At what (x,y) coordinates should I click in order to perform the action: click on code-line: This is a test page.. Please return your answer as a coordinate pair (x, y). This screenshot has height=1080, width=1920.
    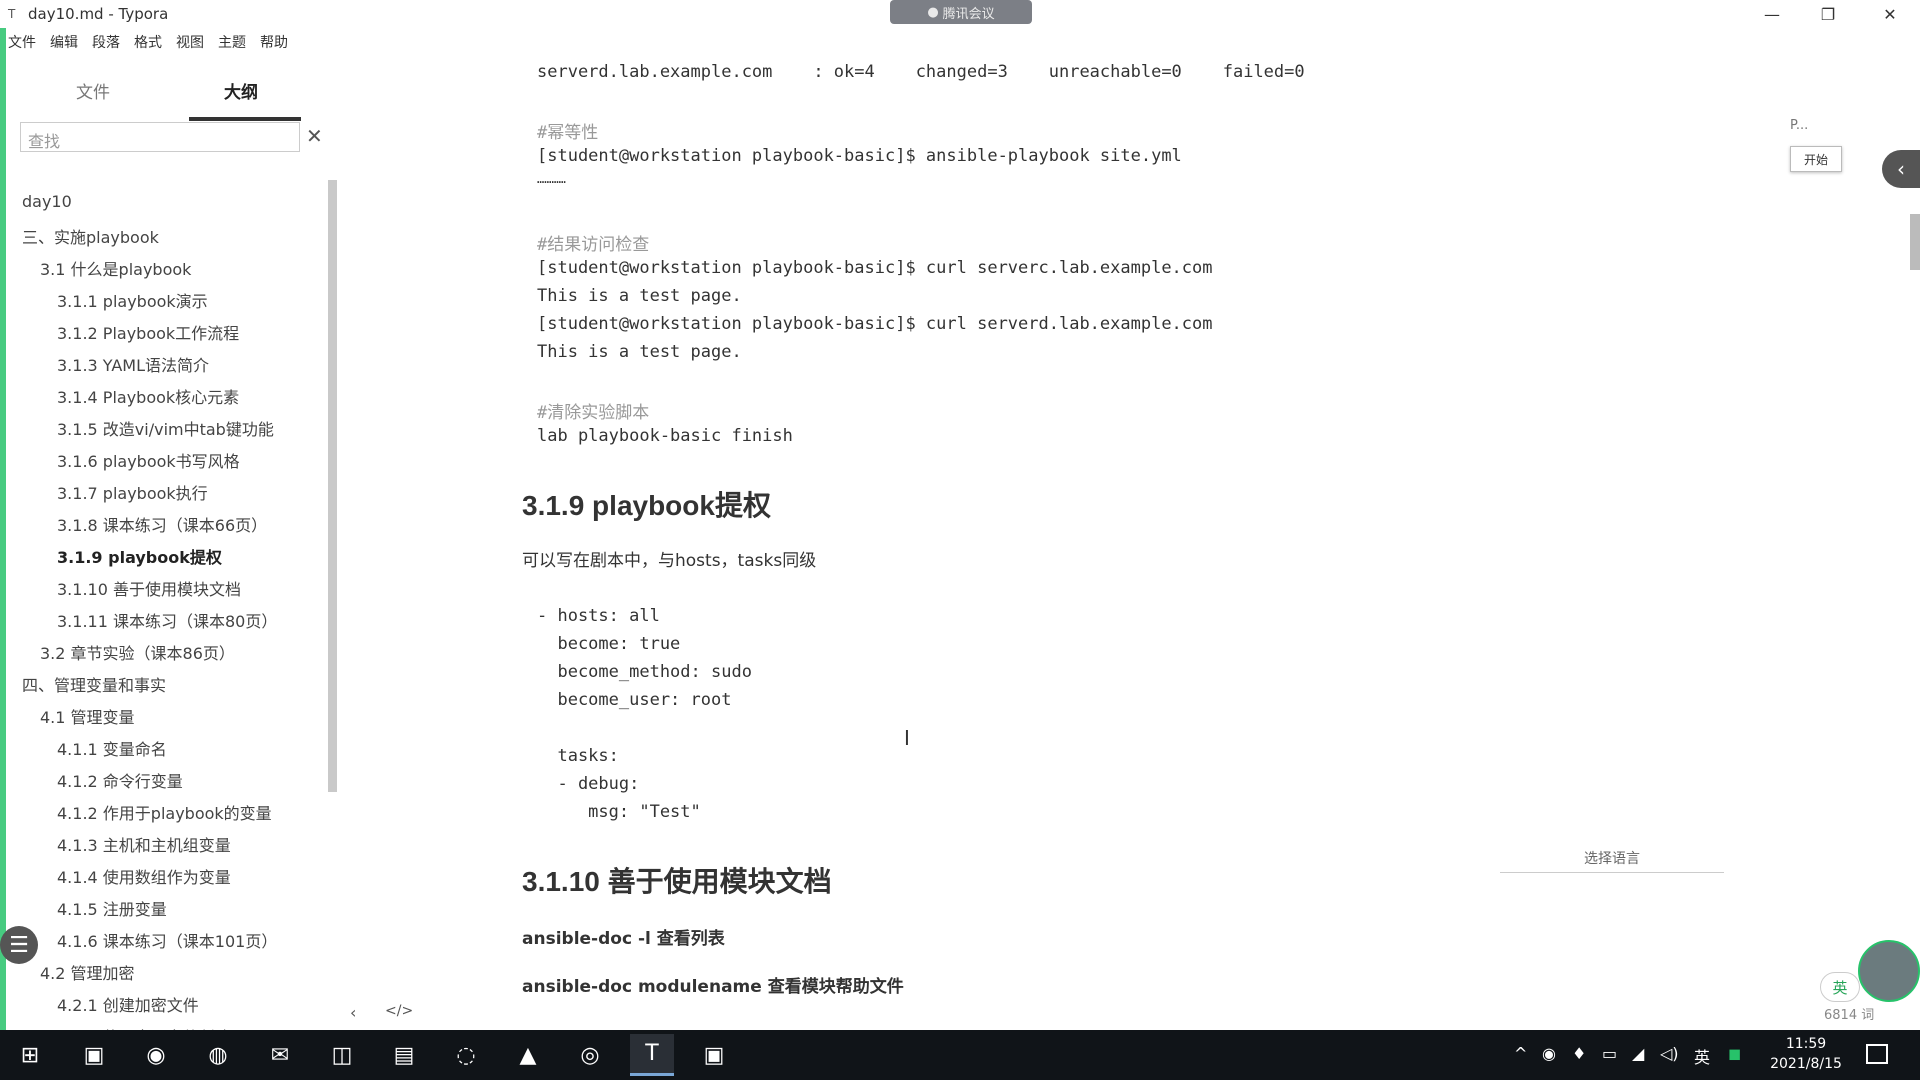
    Looking at the image, I should click on (639, 352).